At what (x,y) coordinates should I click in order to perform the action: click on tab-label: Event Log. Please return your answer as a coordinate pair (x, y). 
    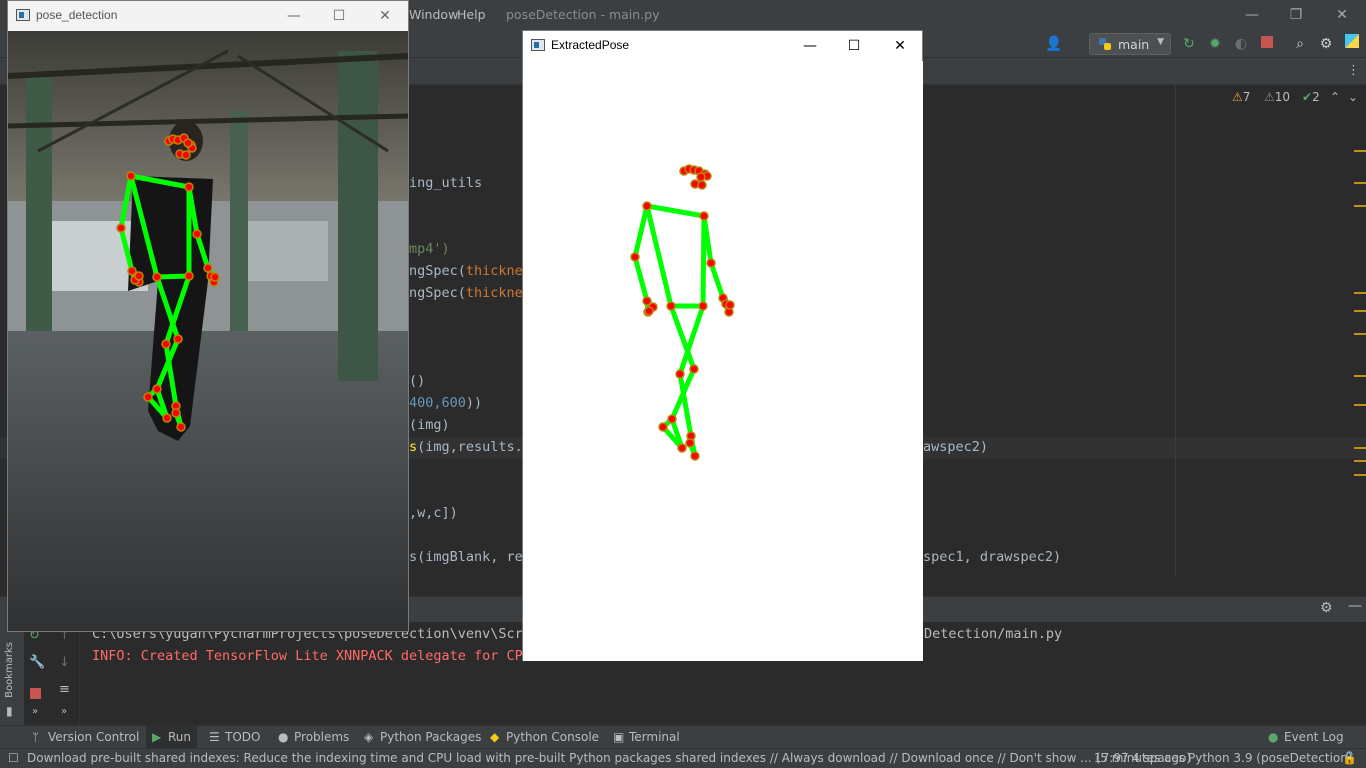
    Looking at the image, I should click on (1314, 737).